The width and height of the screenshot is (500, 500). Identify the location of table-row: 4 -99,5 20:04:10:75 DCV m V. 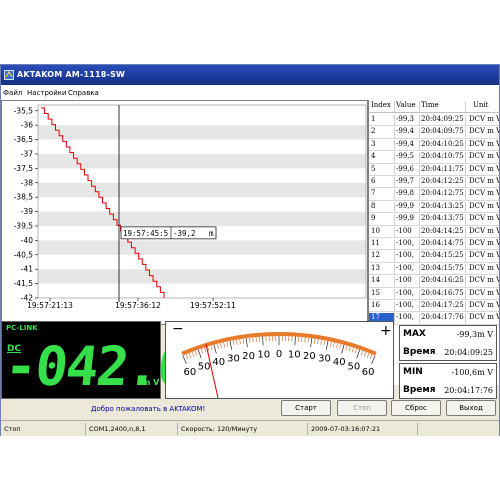
(434, 157).